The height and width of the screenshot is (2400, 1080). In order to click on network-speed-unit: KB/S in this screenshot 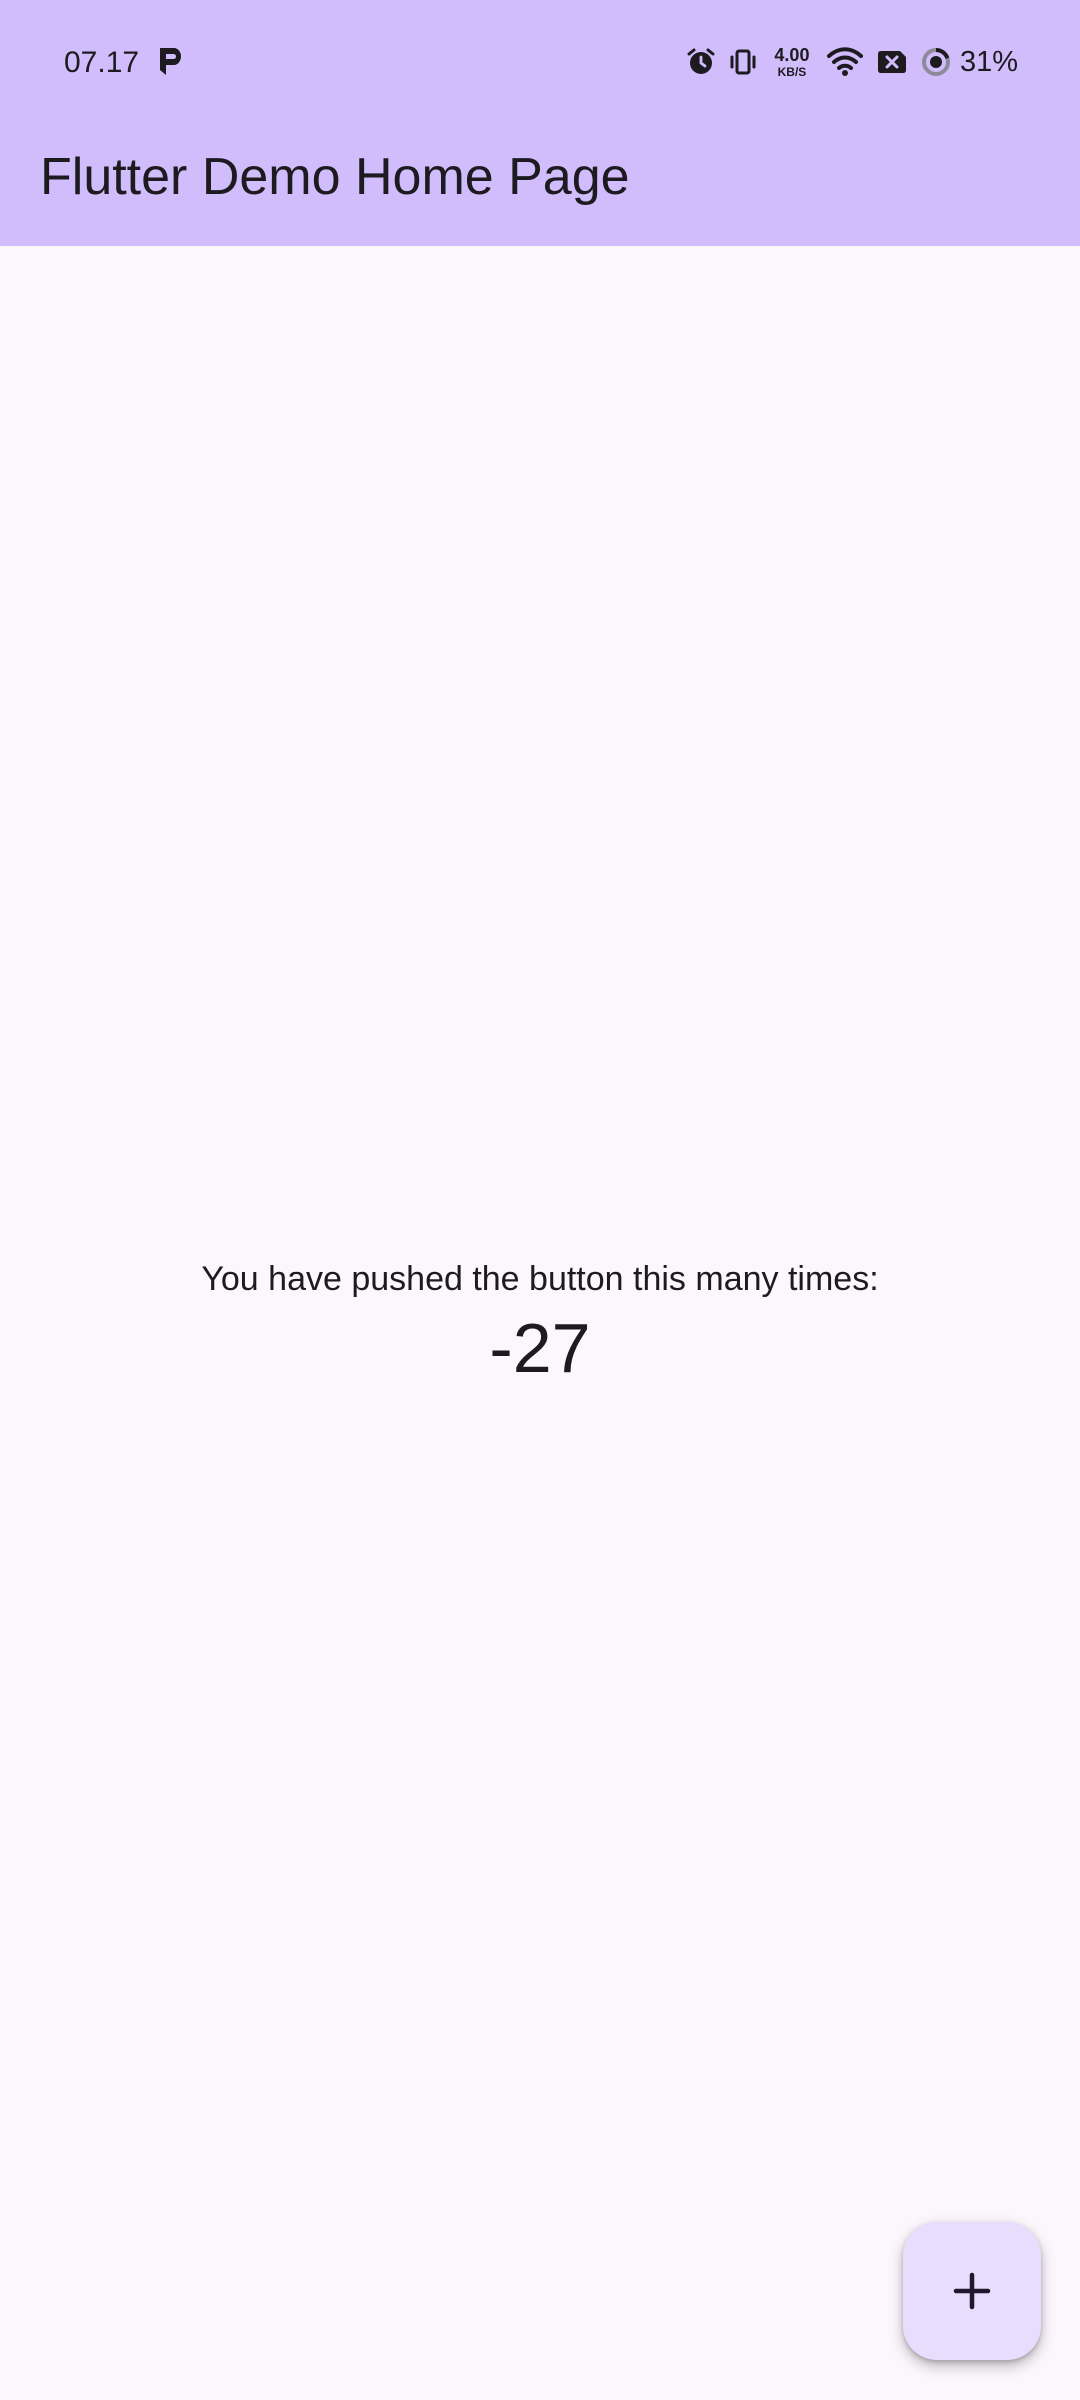, I will do `click(792, 72)`.